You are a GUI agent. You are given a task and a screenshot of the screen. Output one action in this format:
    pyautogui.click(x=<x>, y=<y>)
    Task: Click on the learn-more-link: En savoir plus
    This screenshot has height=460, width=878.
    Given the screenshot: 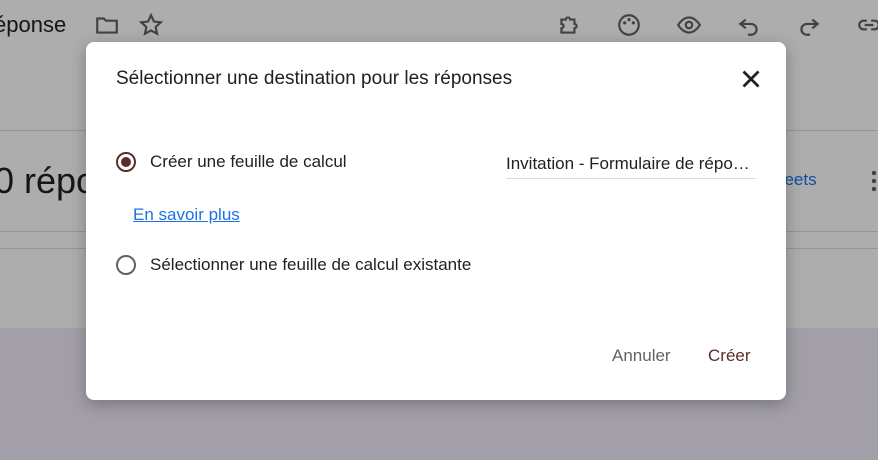 What is the action you would take?
    pyautogui.click(x=186, y=215)
    